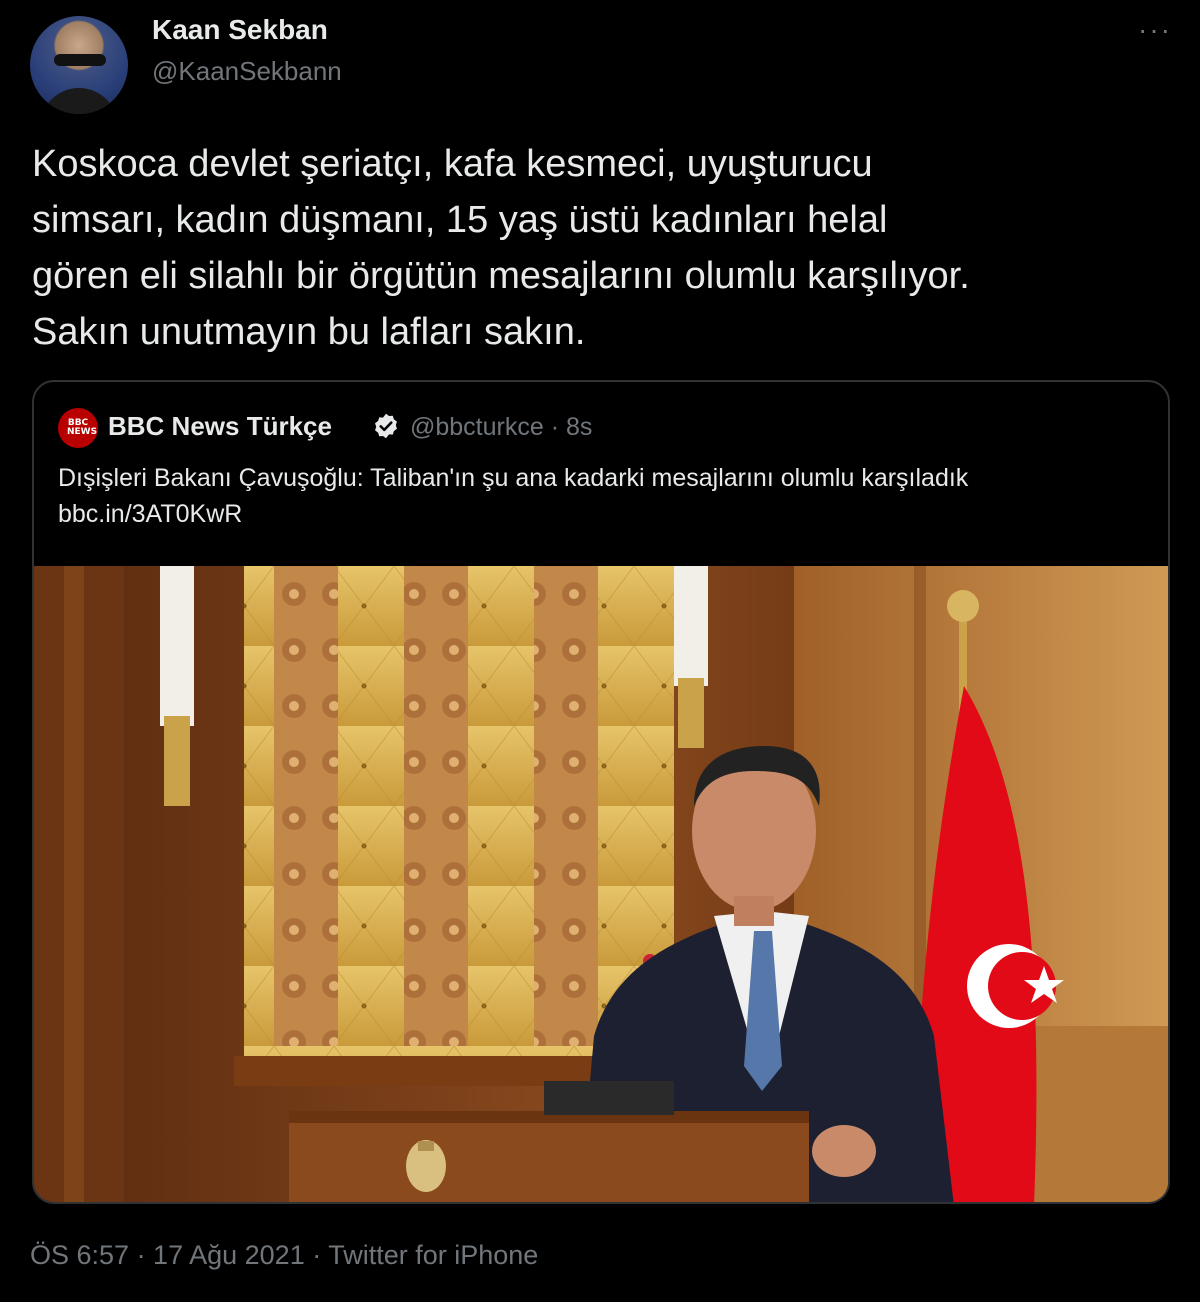 The width and height of the screenshot is (1200, 1302). Describe the element at coordinates (82, 427) in the screenshot. I see `bbc-news-logo-text: BBC NEWS` at that location.